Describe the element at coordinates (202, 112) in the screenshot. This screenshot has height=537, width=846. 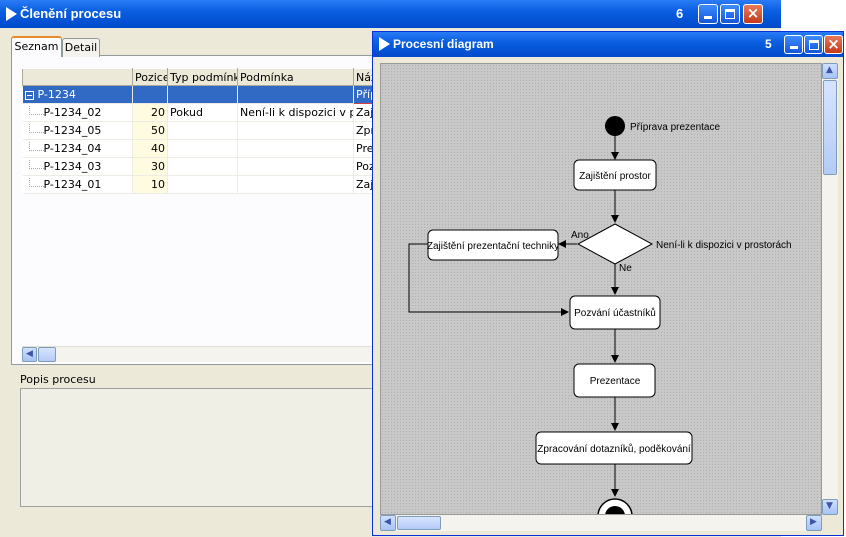
I see `row-typ: Pokud` at that location.